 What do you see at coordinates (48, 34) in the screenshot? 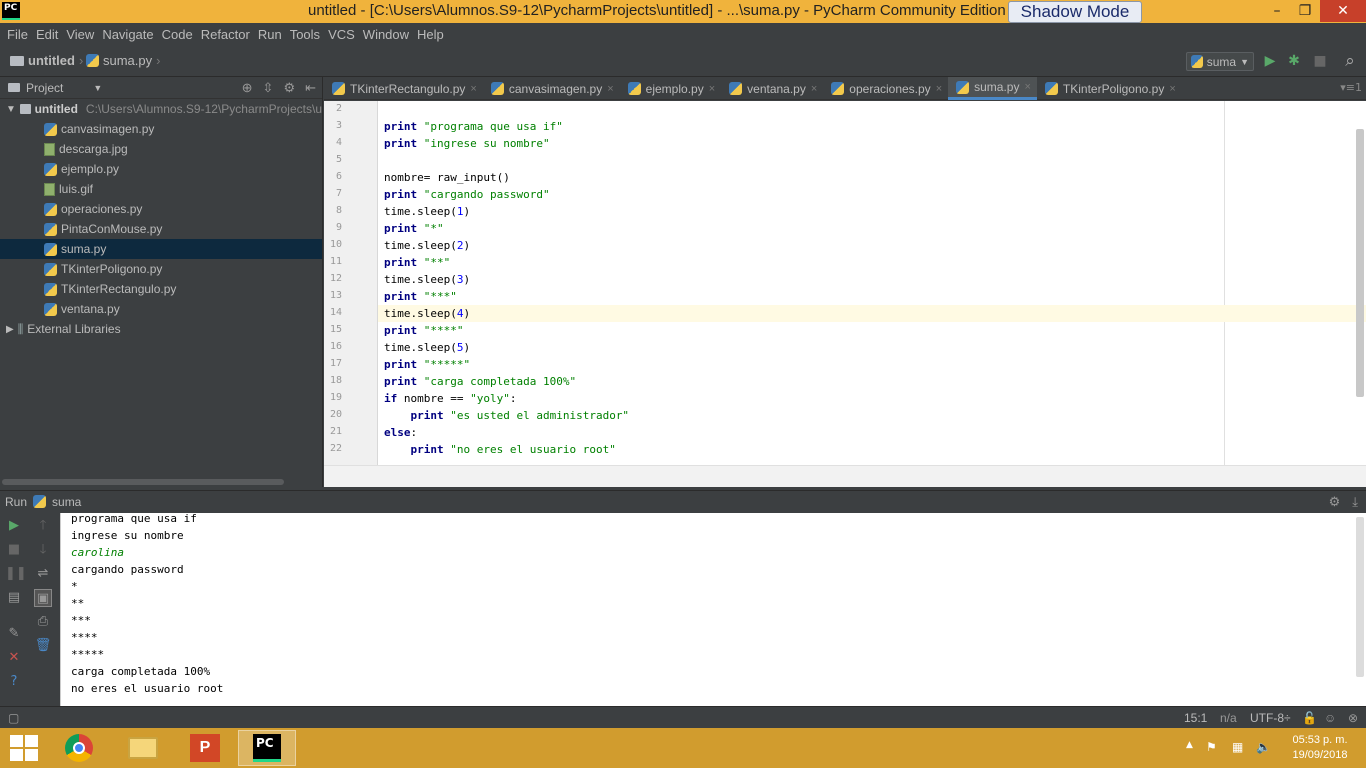
I see `menu-edit: Edit` at bounding box center [48, 34].